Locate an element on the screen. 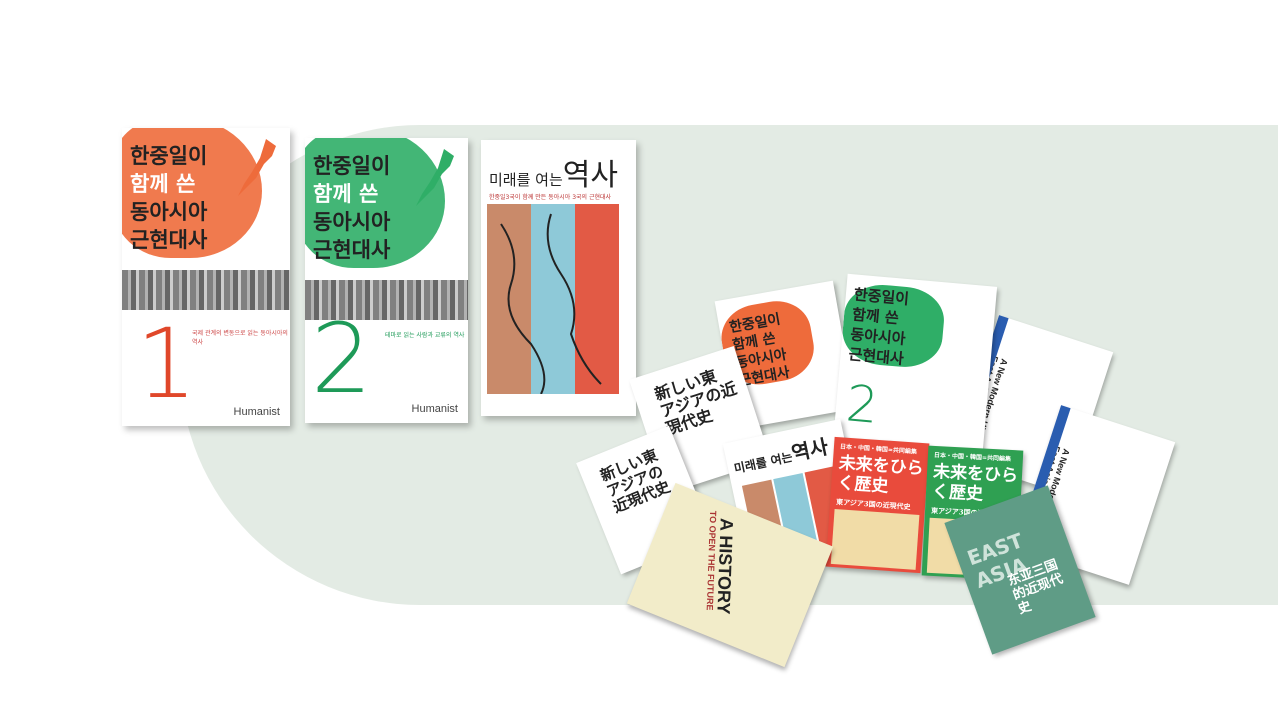 The height and width of the screenshot is (720, 1278). book-subtitle: 국제 관계의 변동으로 읽는 동아시아의 역사 is located at coordinates (240, 338).